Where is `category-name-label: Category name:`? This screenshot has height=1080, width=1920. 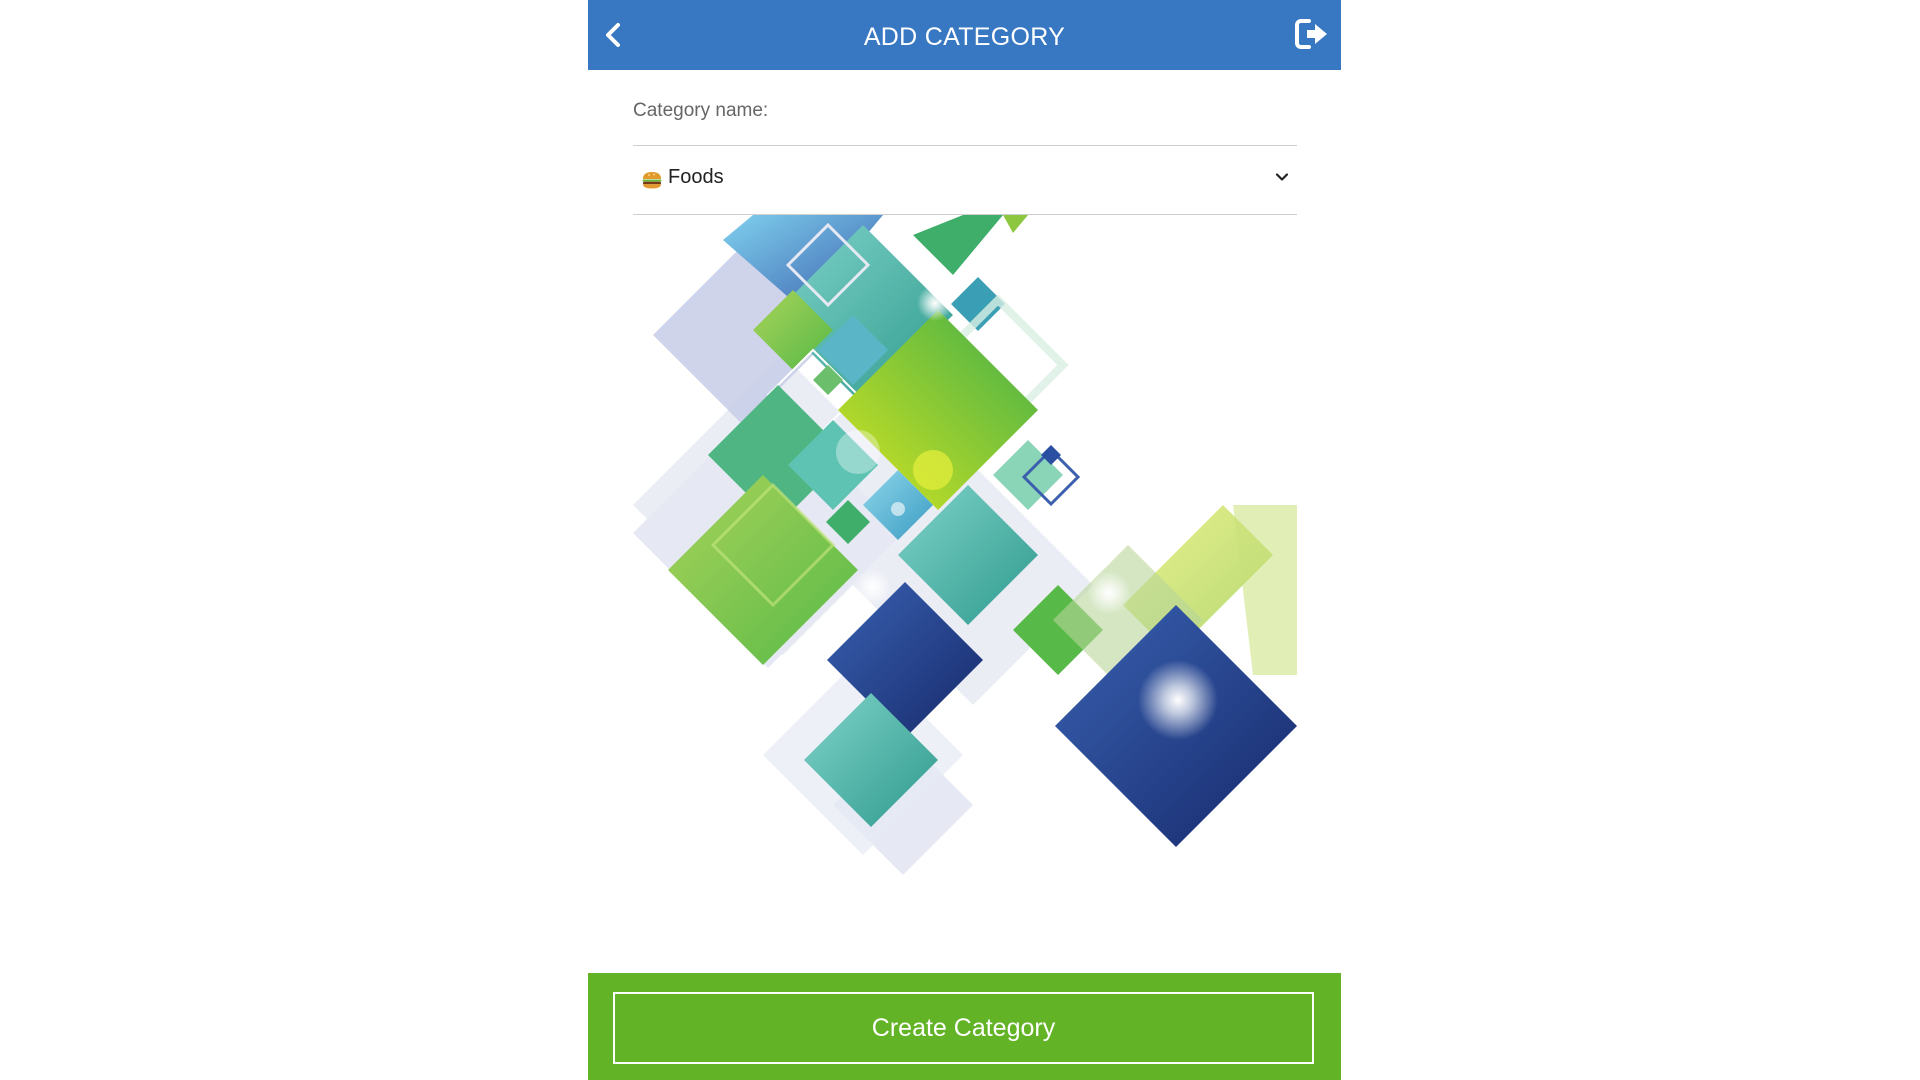 category-name-label: Category name: is located at coordinates (701, 110).